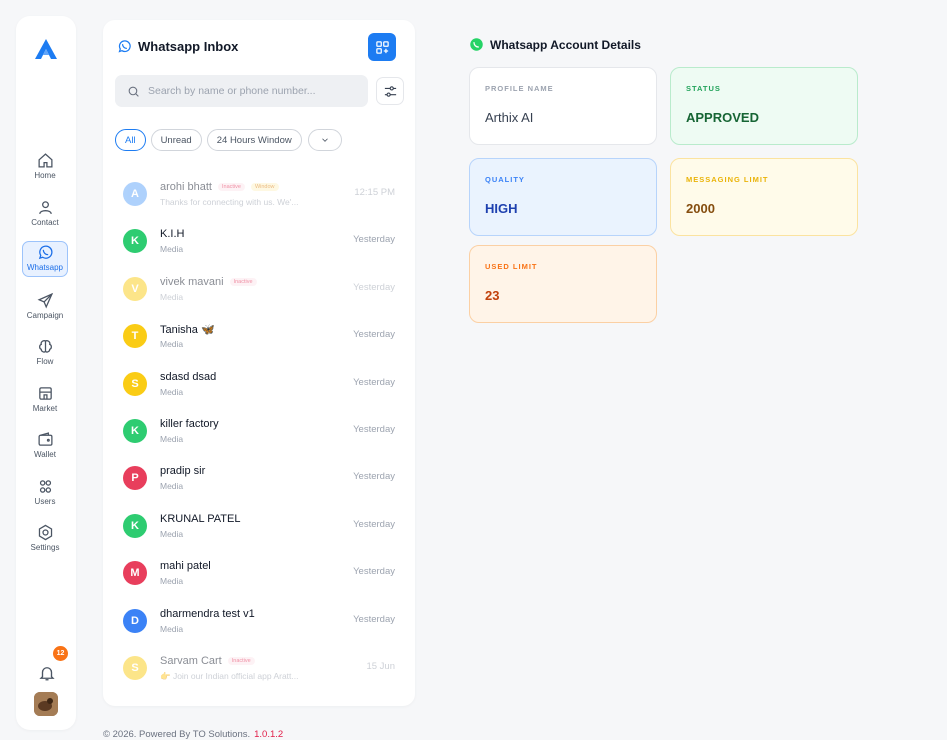  I want to click on contact-name: Tanisha 🦋, so click(187, 330).